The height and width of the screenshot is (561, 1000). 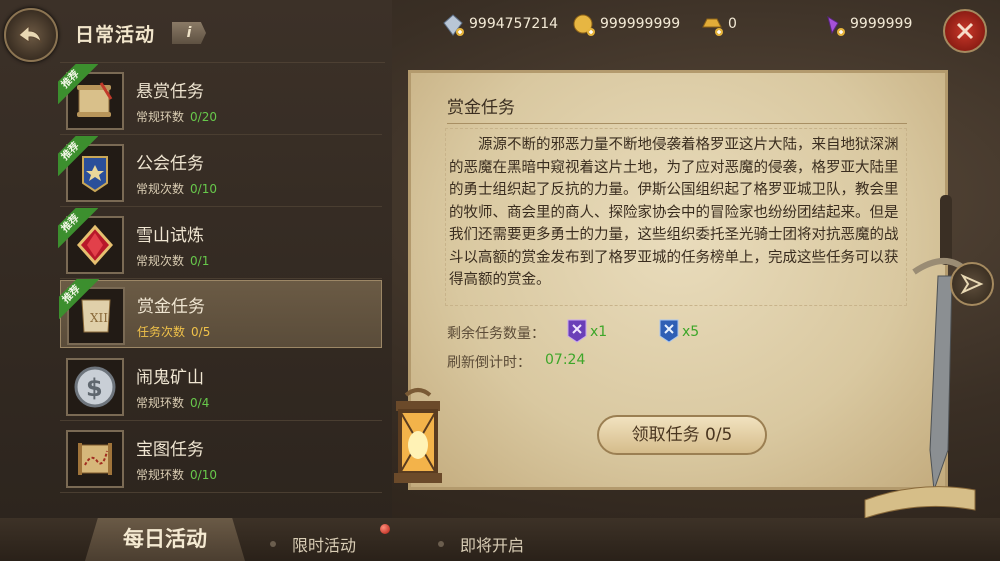 What do you see at coordinates (115, 35) in the screenshot?
I see `panel-title: 日常活动` at bounding box center [115, 35].